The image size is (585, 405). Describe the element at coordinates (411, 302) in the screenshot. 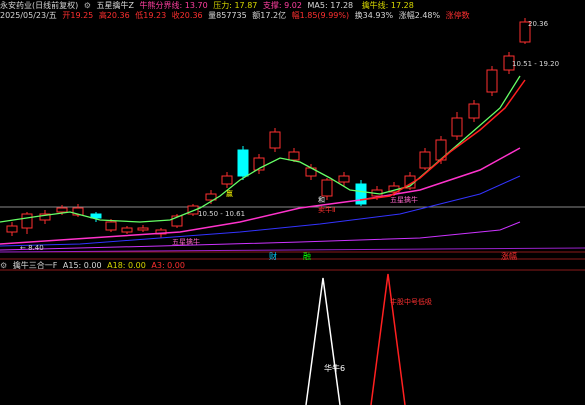

I see `subchart-red-label: 牛股中号低吸` at that location.